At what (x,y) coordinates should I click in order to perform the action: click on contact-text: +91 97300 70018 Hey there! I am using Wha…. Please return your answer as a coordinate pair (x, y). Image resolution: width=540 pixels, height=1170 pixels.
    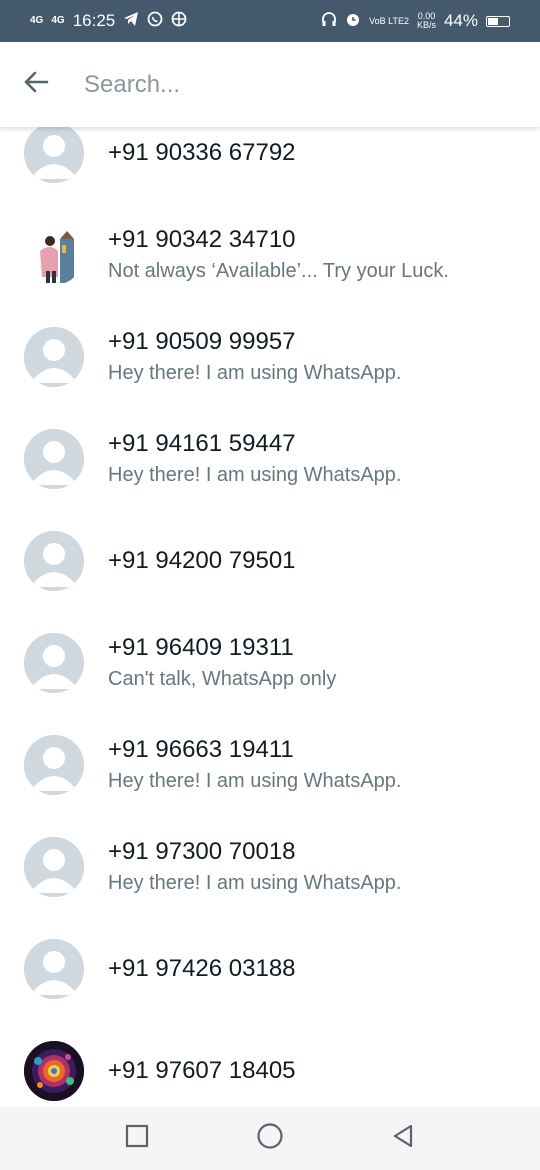
    Looking at the image, I should click on (314, 867).